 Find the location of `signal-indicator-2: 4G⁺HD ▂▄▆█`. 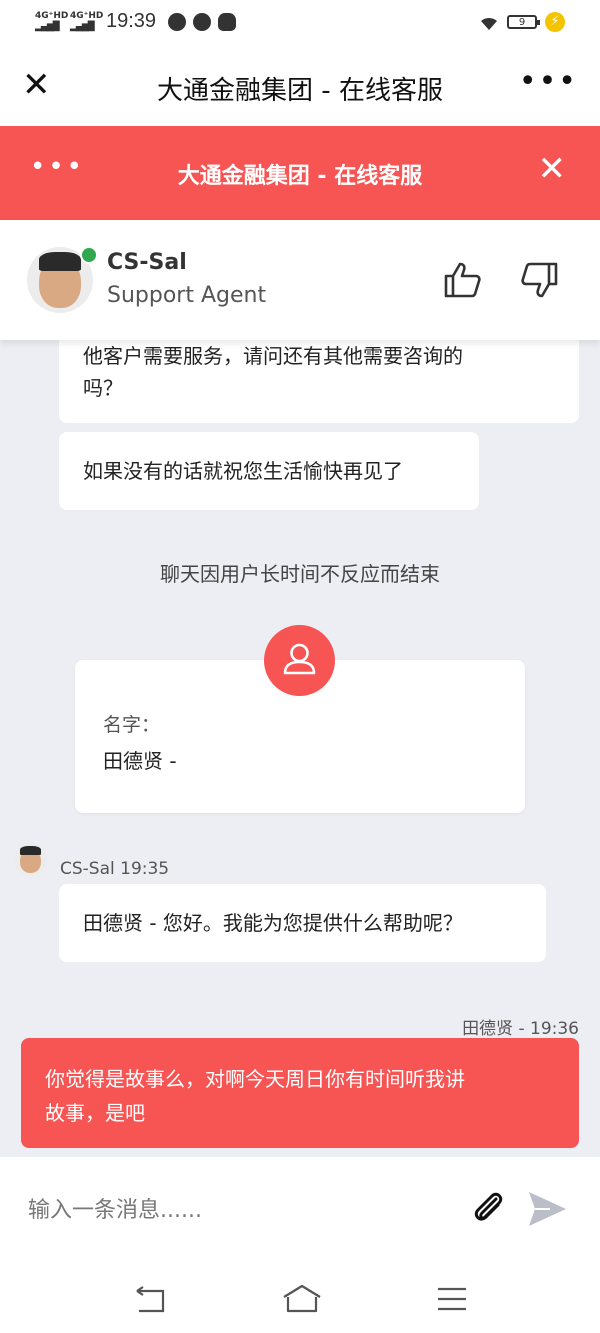

signal-indicator-2: 4G⁺HD ▂▄▆█ is located at coordinates (86, 22).